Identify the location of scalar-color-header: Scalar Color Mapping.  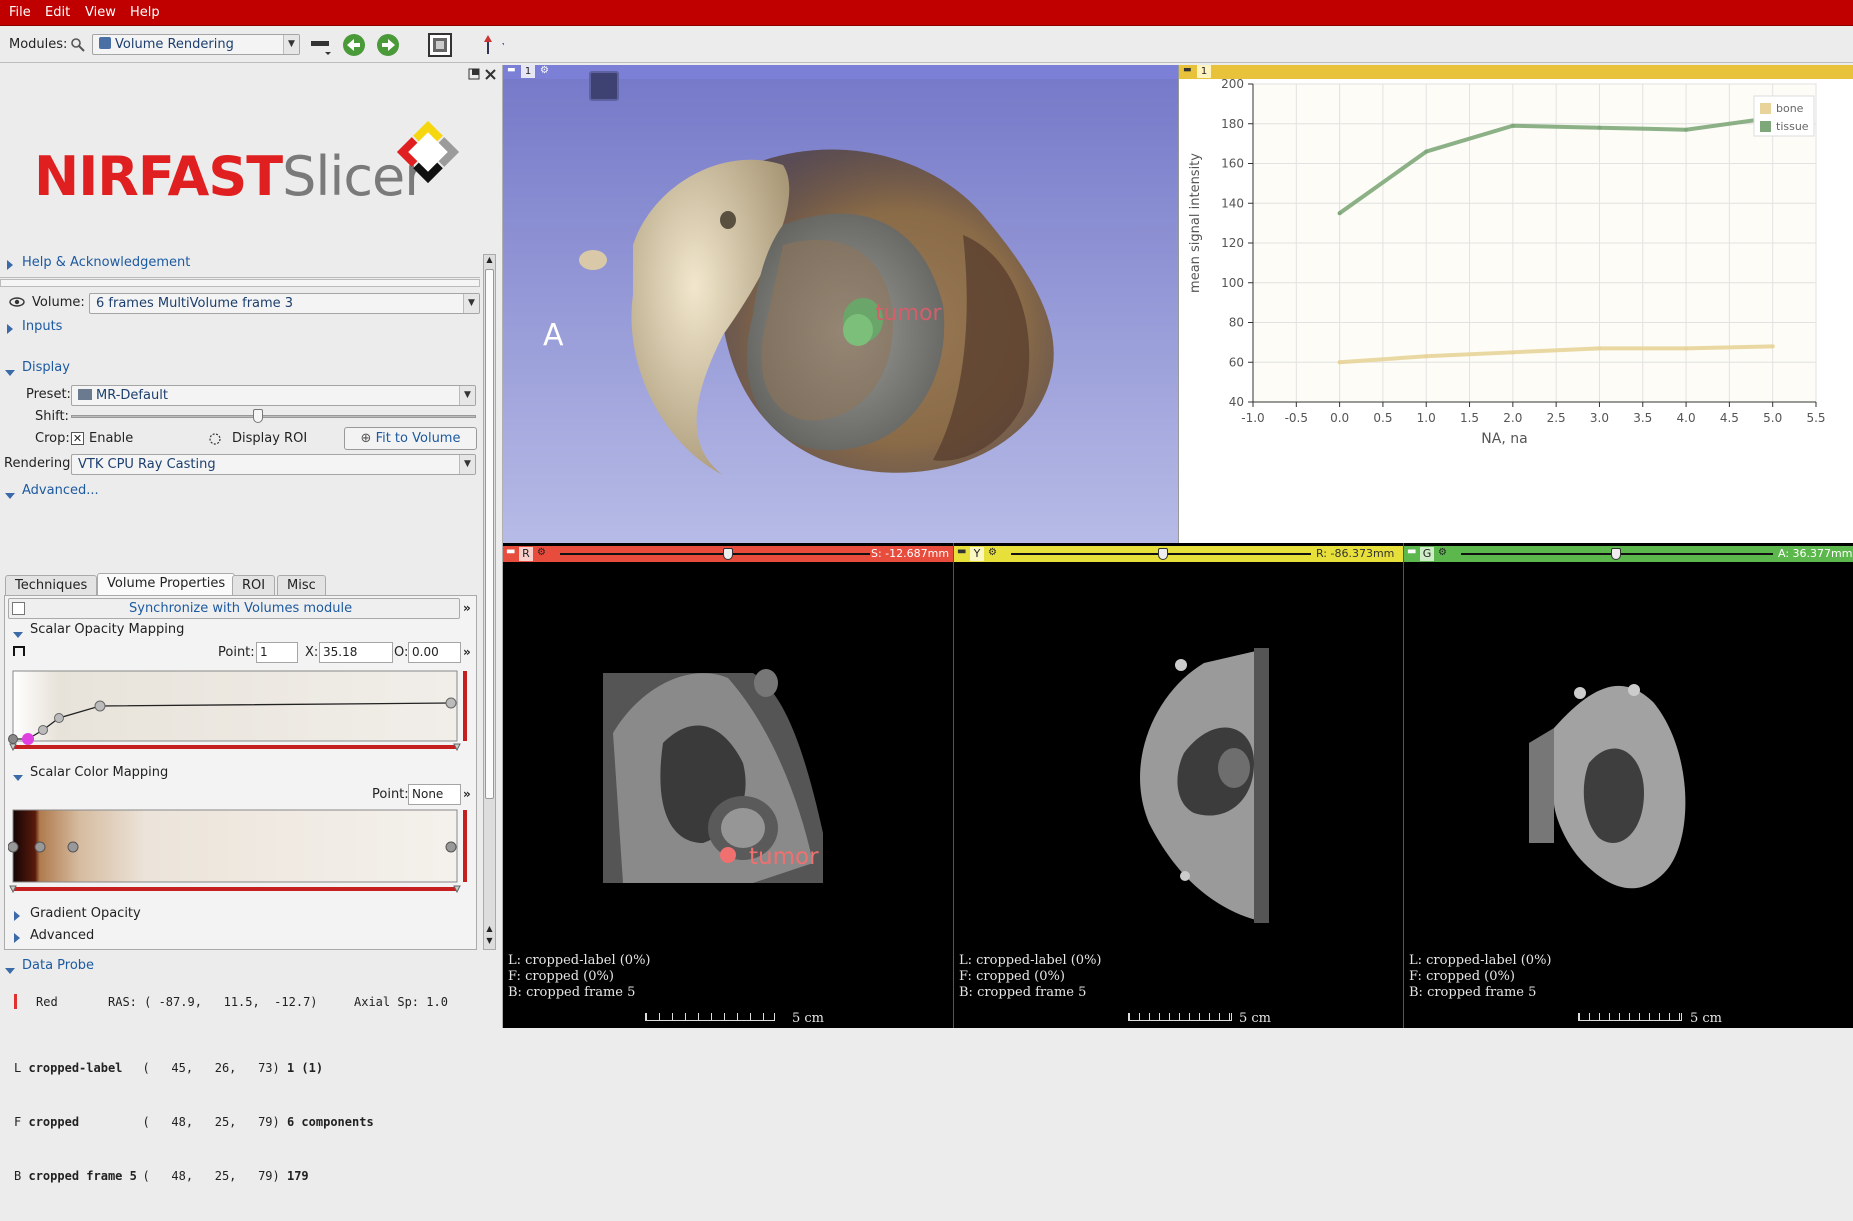
(90, 774).